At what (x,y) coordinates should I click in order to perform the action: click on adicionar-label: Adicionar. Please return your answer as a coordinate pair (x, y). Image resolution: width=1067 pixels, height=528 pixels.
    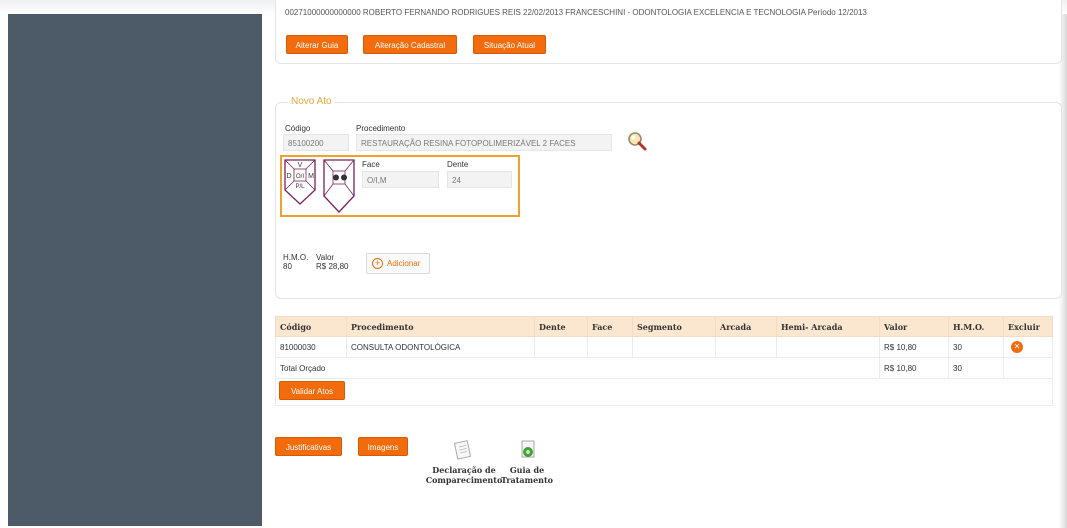
    Looking at the image, I should click on (404, 263).